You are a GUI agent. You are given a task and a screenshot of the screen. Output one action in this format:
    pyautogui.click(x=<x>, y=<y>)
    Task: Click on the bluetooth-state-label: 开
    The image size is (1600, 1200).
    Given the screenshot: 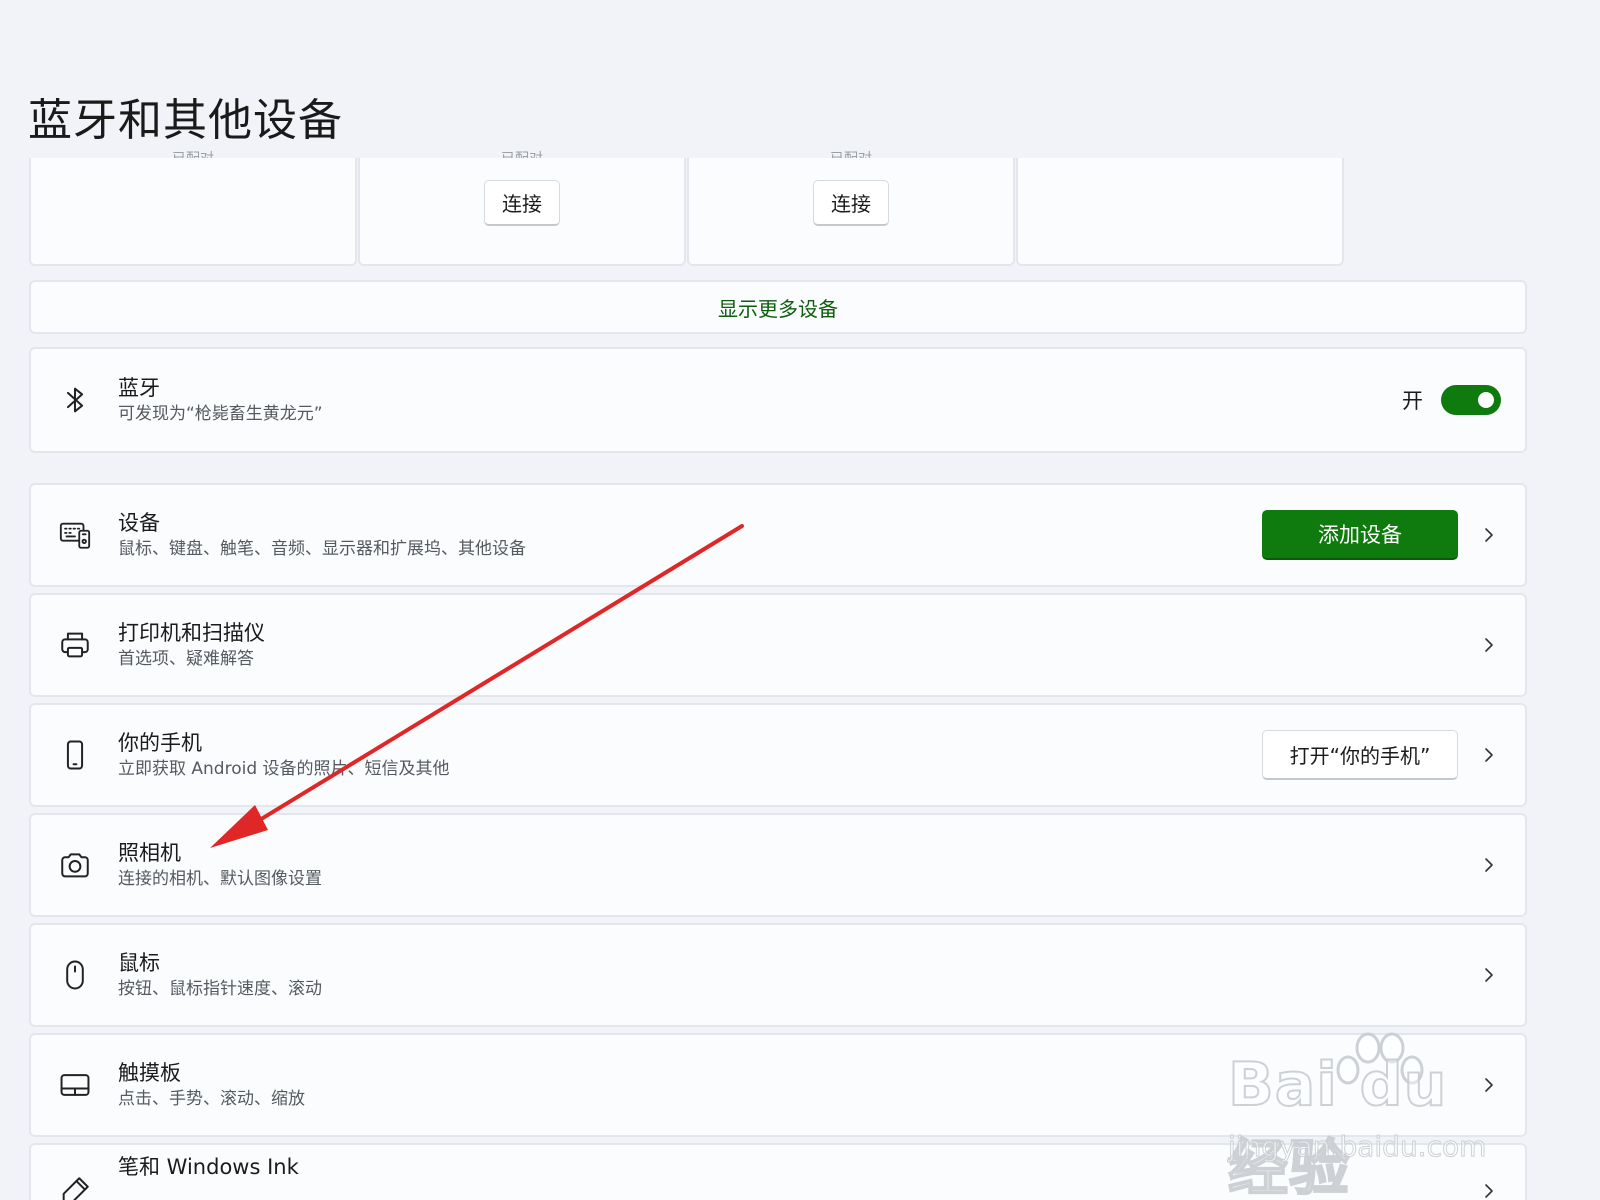 What is the action you would take?
    pyautogui.click(x=1412, y=401)
    